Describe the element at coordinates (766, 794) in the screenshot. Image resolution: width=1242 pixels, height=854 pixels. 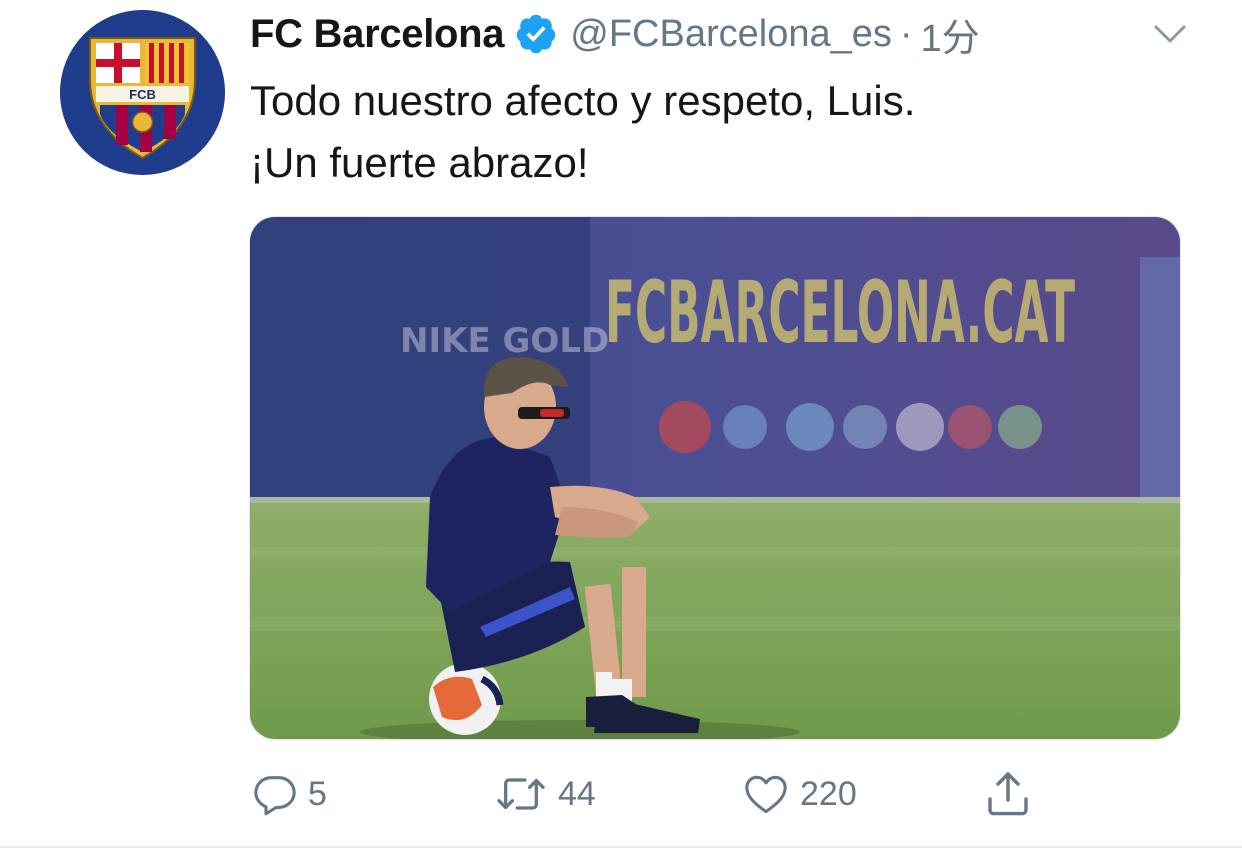
I see `heart-icon` at that location.